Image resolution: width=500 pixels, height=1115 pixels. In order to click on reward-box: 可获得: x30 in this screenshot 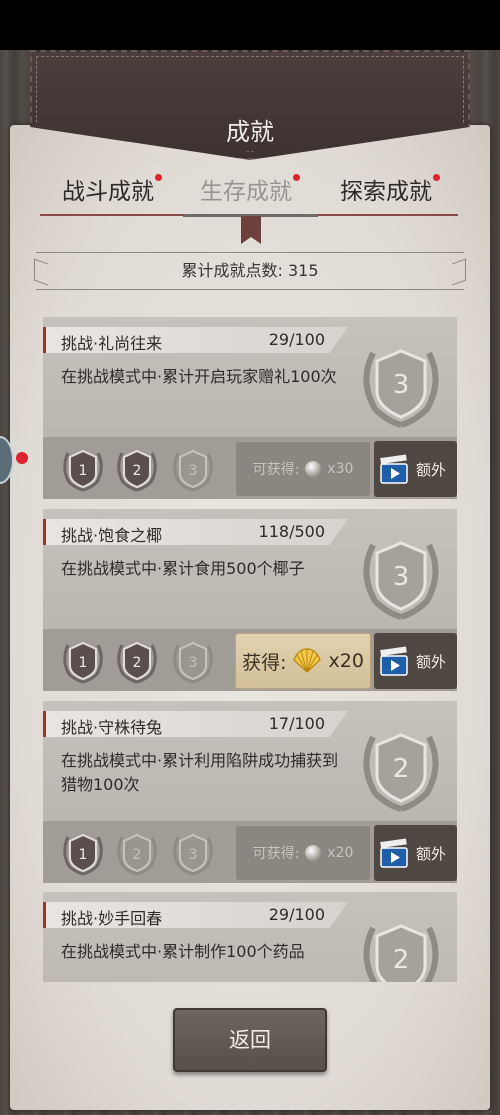, I will do `click(303, 469)`.